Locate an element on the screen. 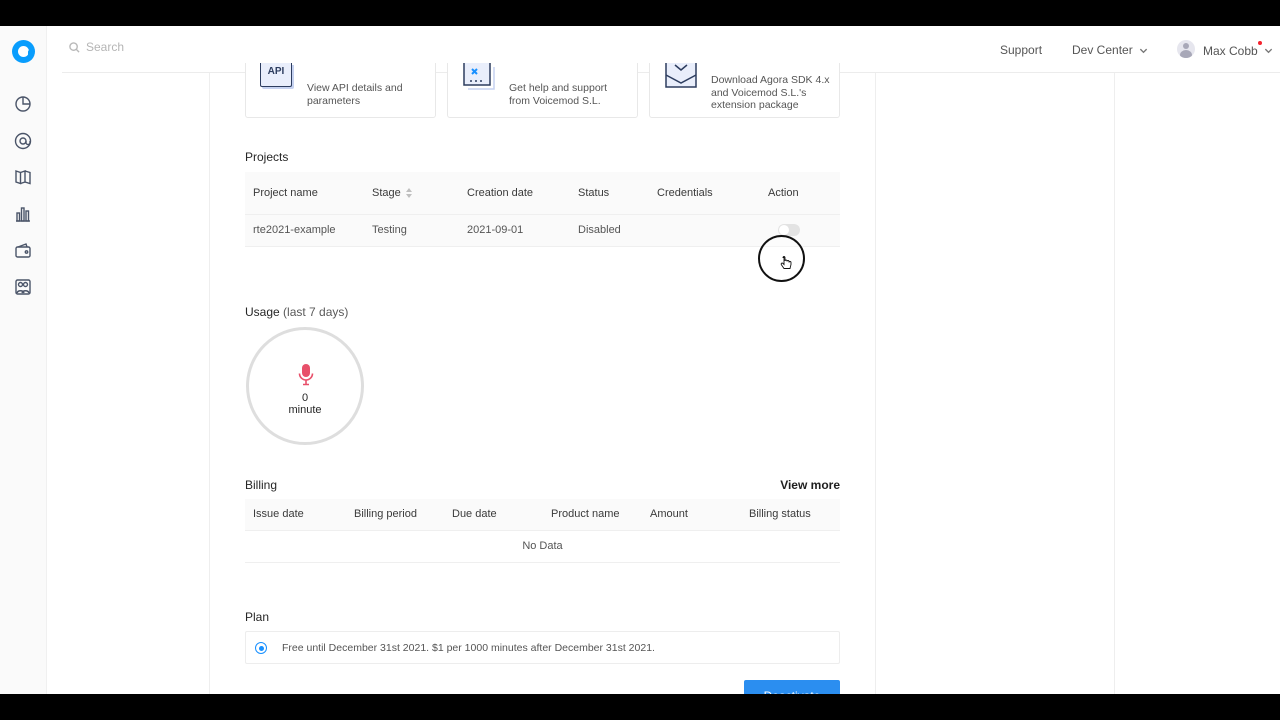  card-text: View API details and parameters is located at coordinates (355, 94).